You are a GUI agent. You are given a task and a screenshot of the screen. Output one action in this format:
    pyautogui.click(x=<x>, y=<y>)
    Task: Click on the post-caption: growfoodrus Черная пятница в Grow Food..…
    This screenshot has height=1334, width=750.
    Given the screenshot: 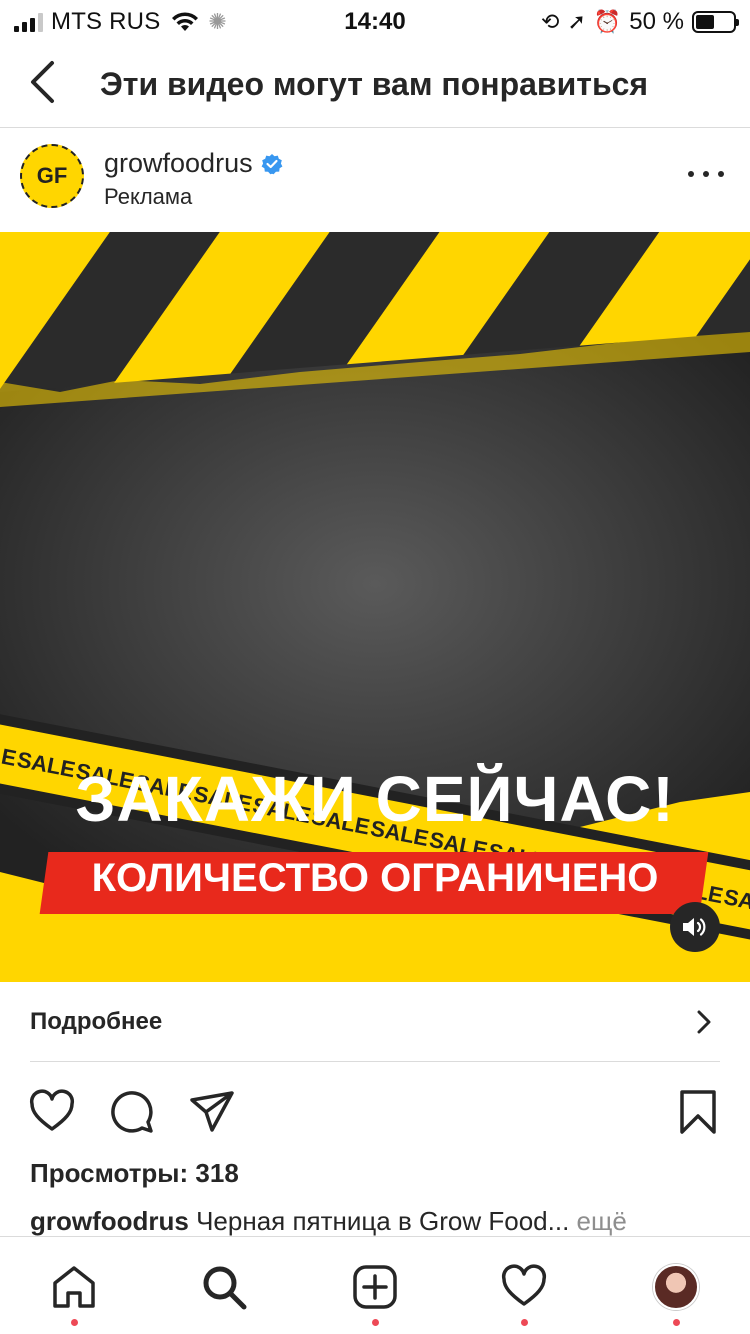 What is the action you would take?
    pyautogui.click(x=375, y=1221)
    